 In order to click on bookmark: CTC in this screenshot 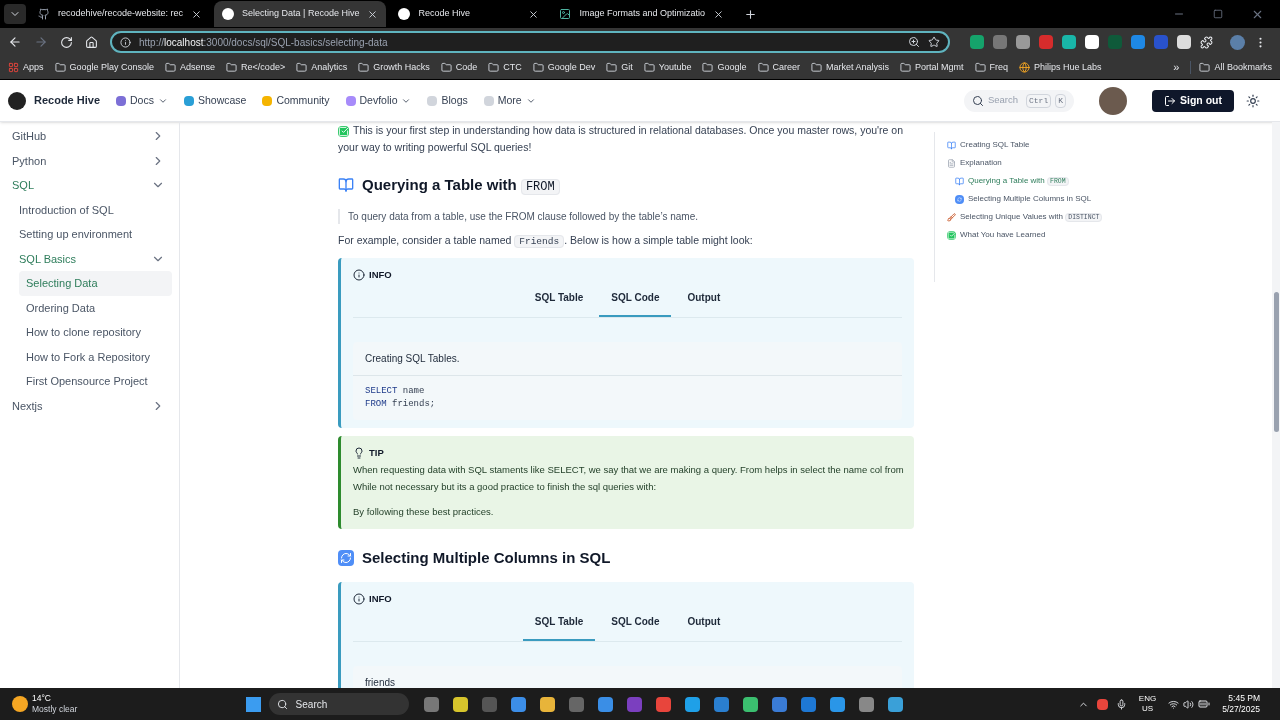, I will do `click(512, 67)`.